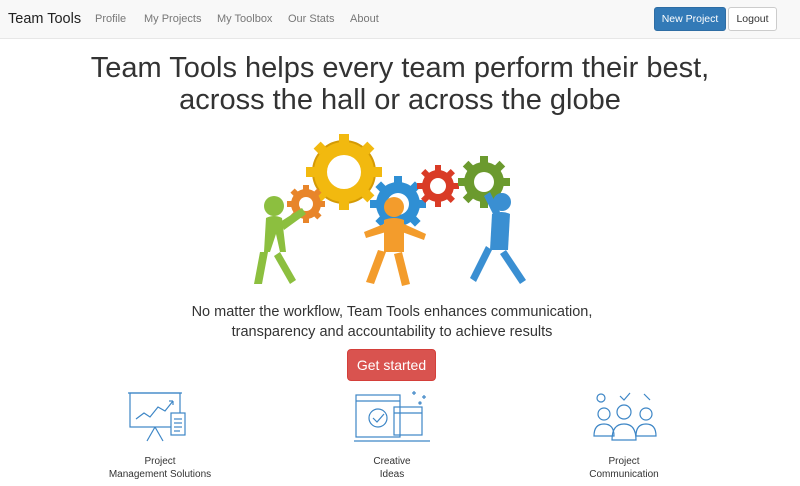 The height and width of the screenshot is (486, 800). Describe the element at coordinates (244, 19) in the screenshot. I see `nav-link-my-toolbox: My Toolbox` at that location.